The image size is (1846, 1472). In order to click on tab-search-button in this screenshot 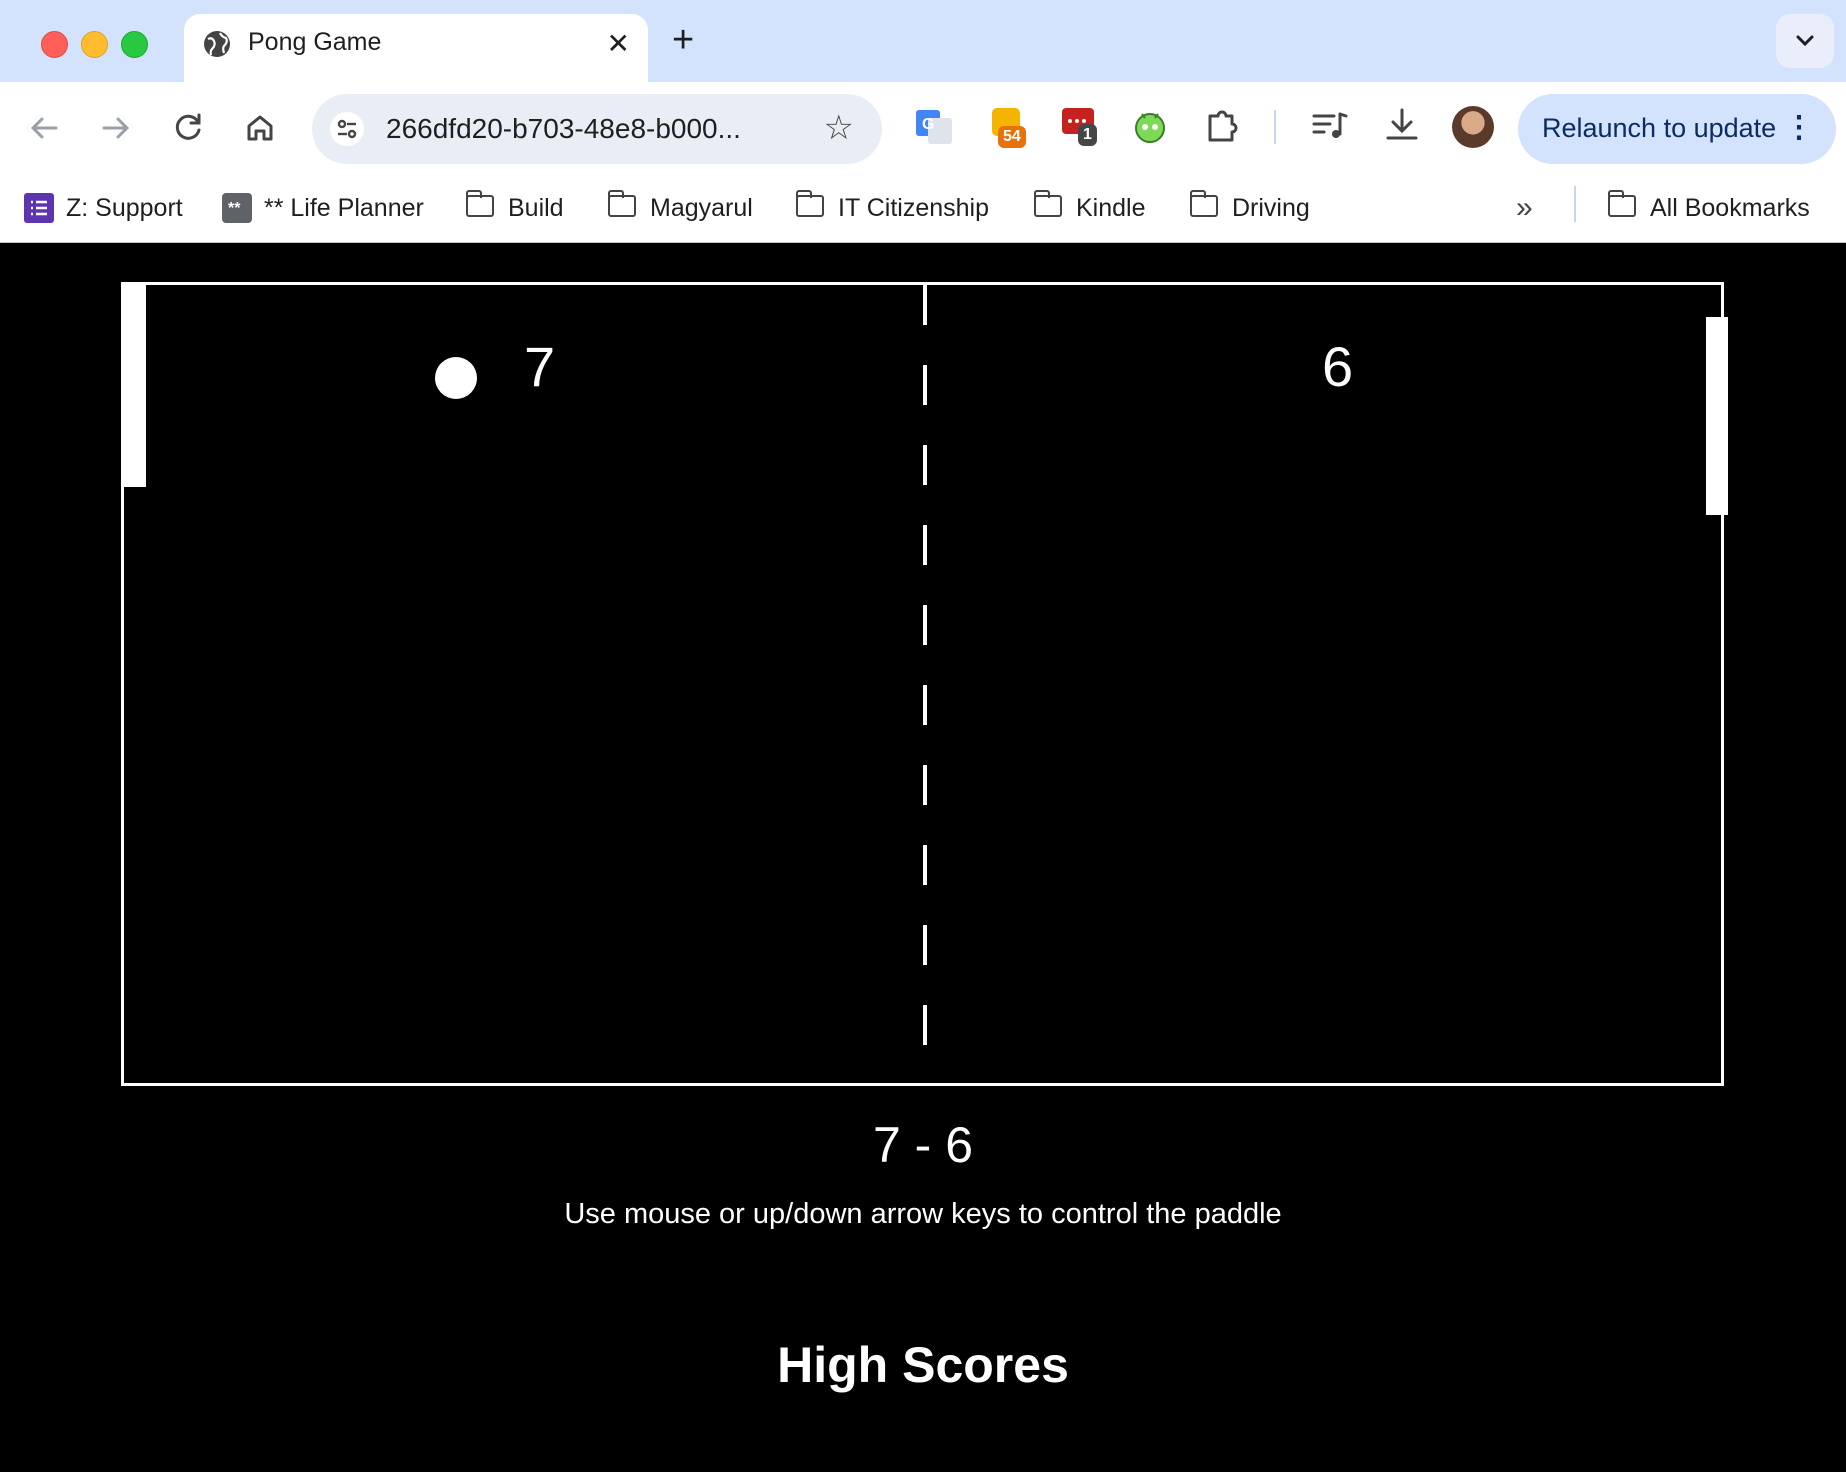, I will do `click(1805, 41)`.